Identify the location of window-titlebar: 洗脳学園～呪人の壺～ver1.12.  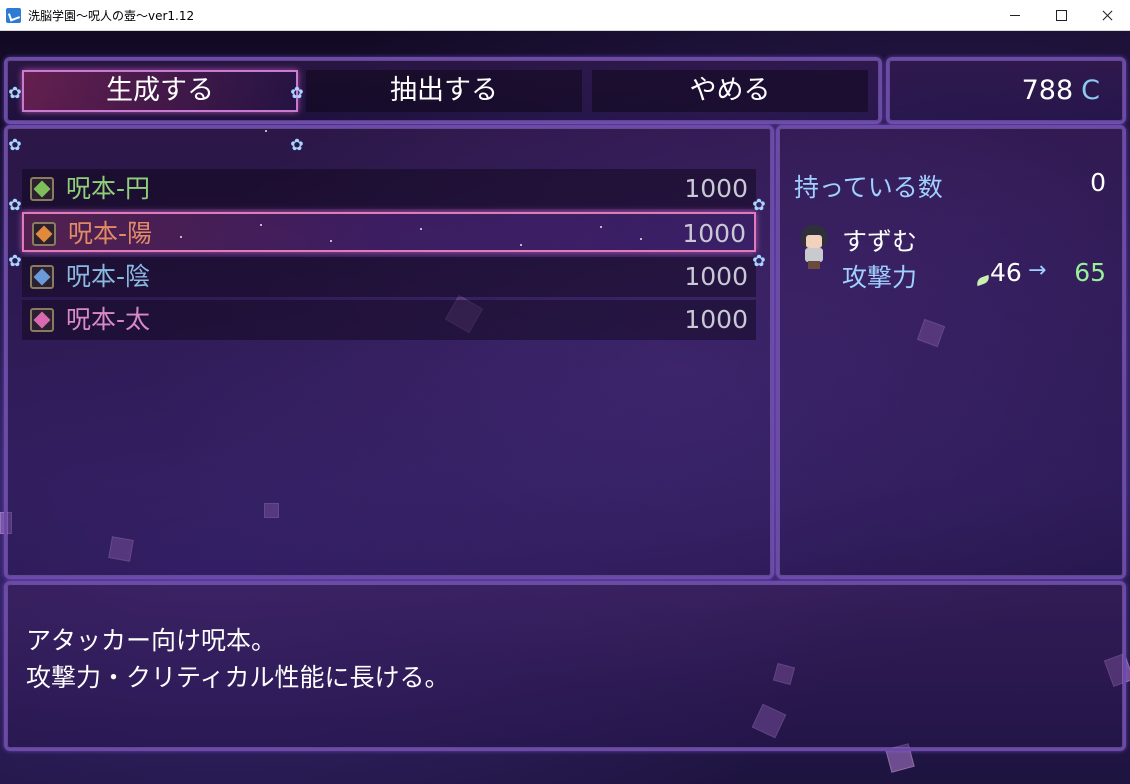
(565, 15).